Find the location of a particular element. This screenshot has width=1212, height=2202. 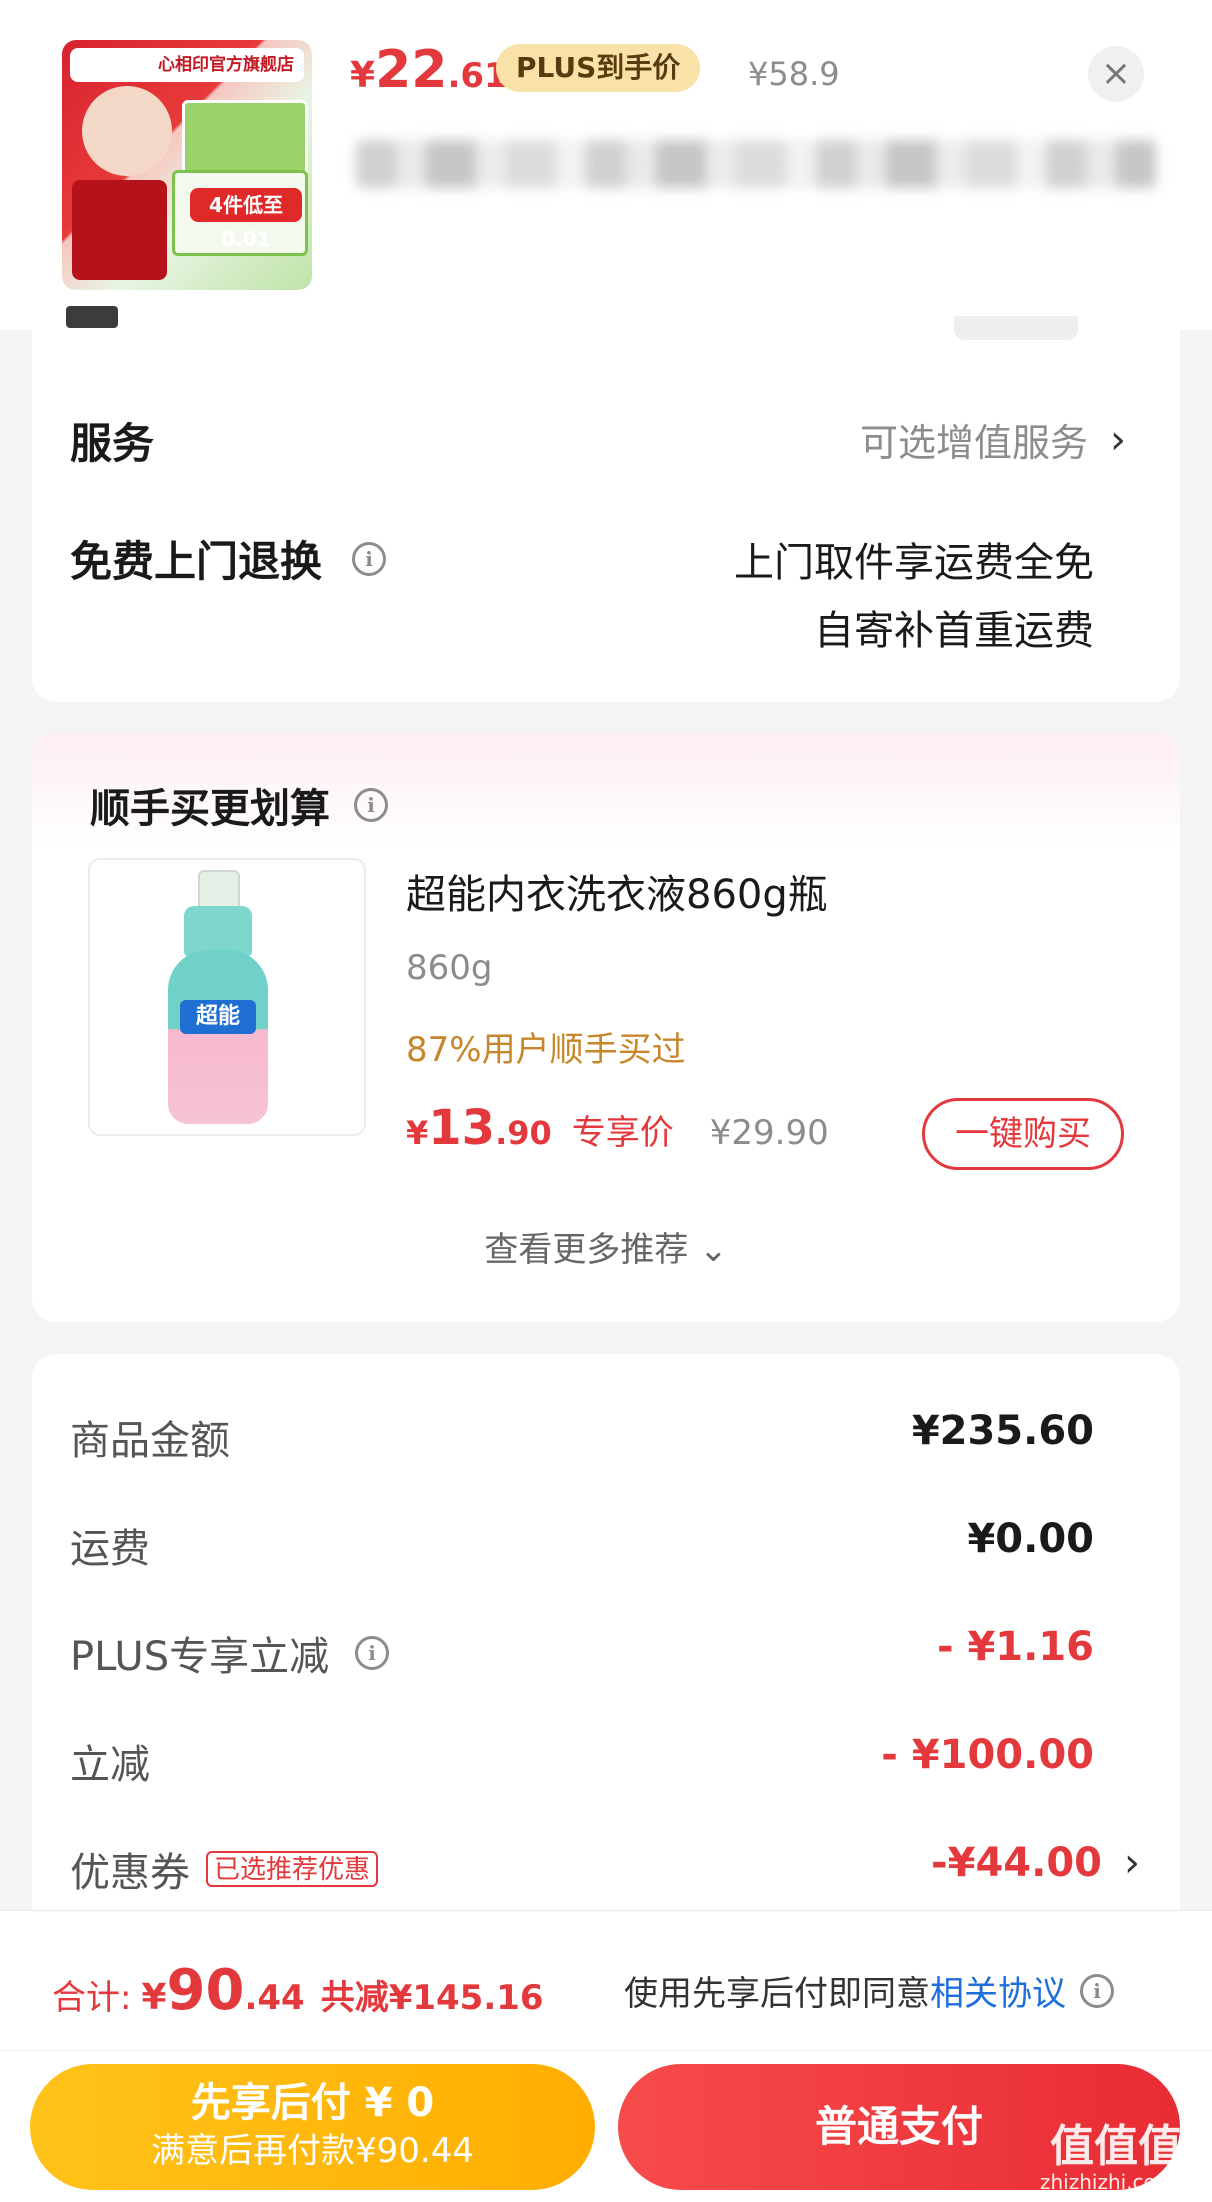

recommended-product-name: 超能内衣洗衣液860g瓶 is located at coordinates (617, 891).